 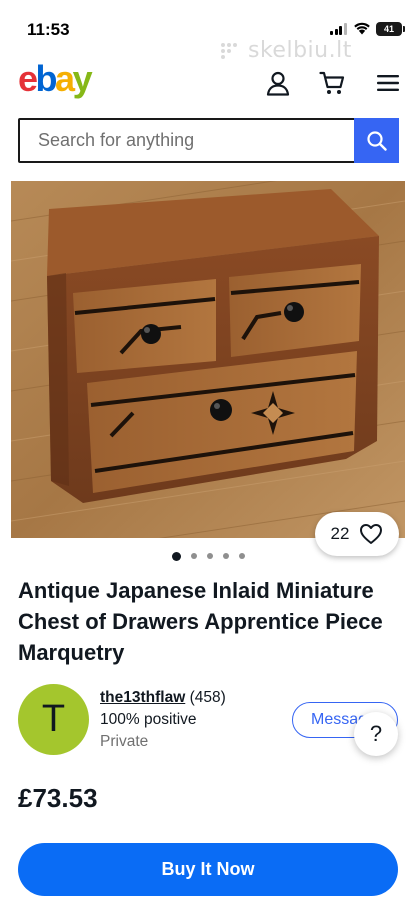 What do you see at coordinates (188, 140) in the screenshot?
I see `search-input` at bounding box center [188, 140].